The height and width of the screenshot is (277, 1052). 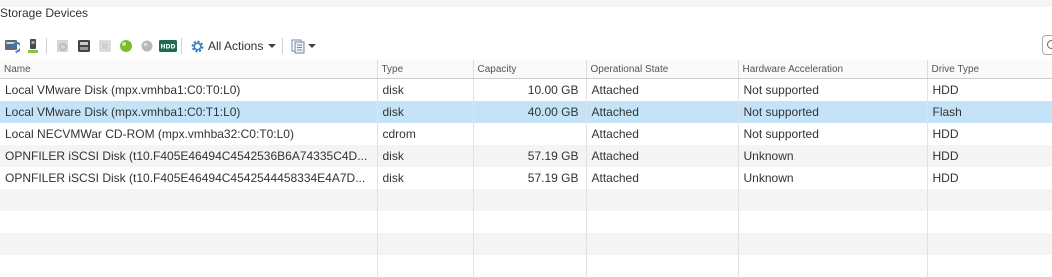 I want to click on cell-capacity: 10.00 GB, so click(x=530, y=89).